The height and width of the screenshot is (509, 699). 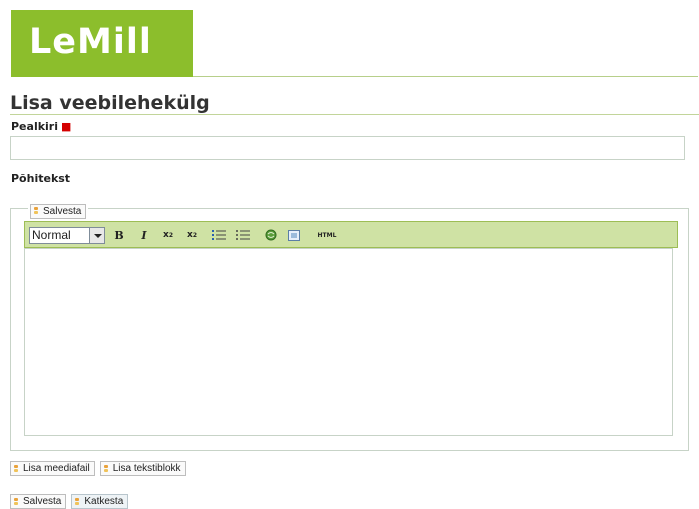 What do you see at coordinates (41, 178) in the screenshot?
I see `body-field-label: Põhitekst` at bounding box center [41, 178].